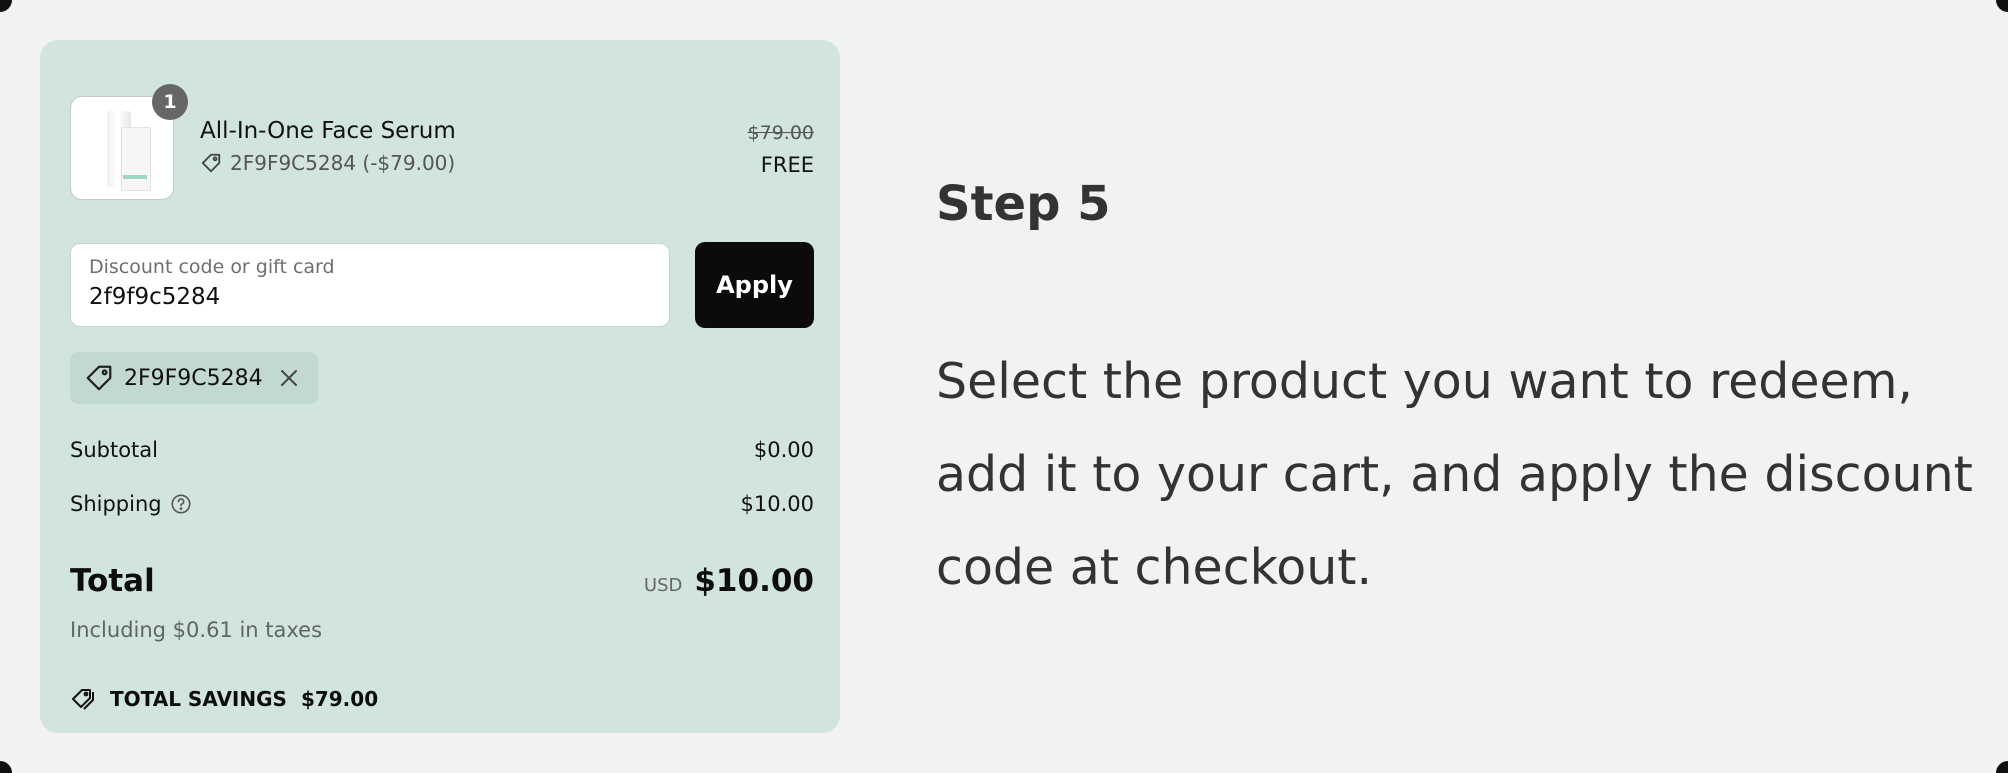 The height and width of the screenshot is (773, 2008). What do you see at coordinates (135, 177) in the screenshot?
I see `product-box-stripe` at bounding box center [135, 177].